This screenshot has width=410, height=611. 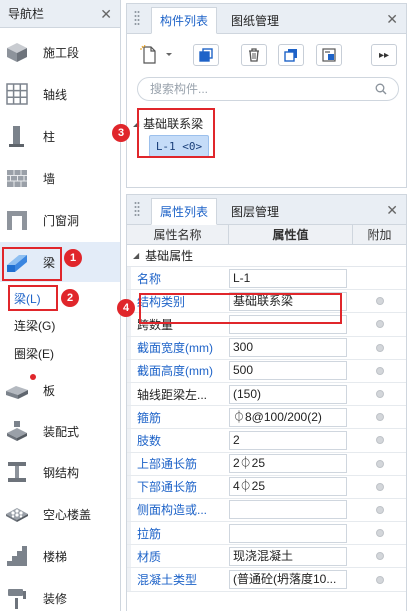 What do you see at coordinates (266, 256) in the screenshot?
I see `property-group-basic: ◢ 基础属性` at bounding box center [266, 256].